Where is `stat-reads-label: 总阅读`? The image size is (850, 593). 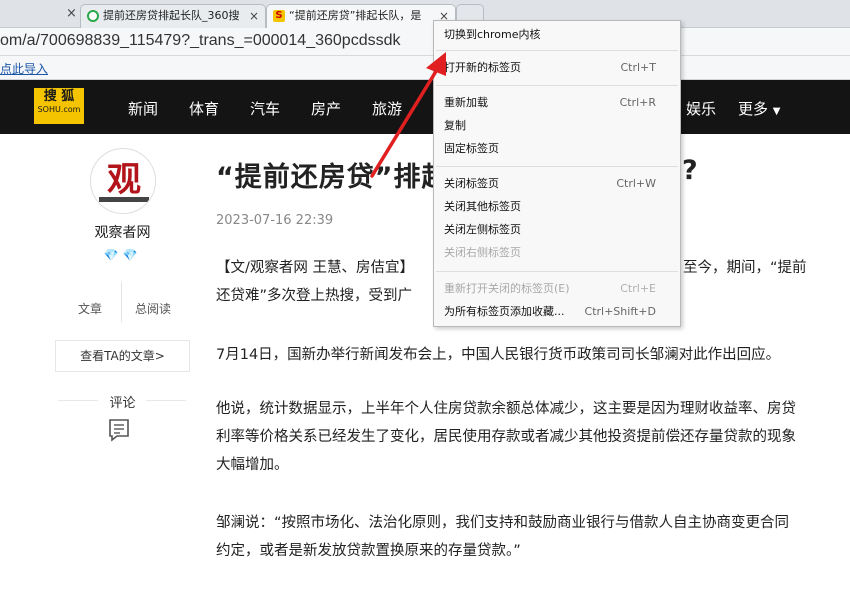 stat-reads-label: 总阅读 is located at coordinates (153, 309).